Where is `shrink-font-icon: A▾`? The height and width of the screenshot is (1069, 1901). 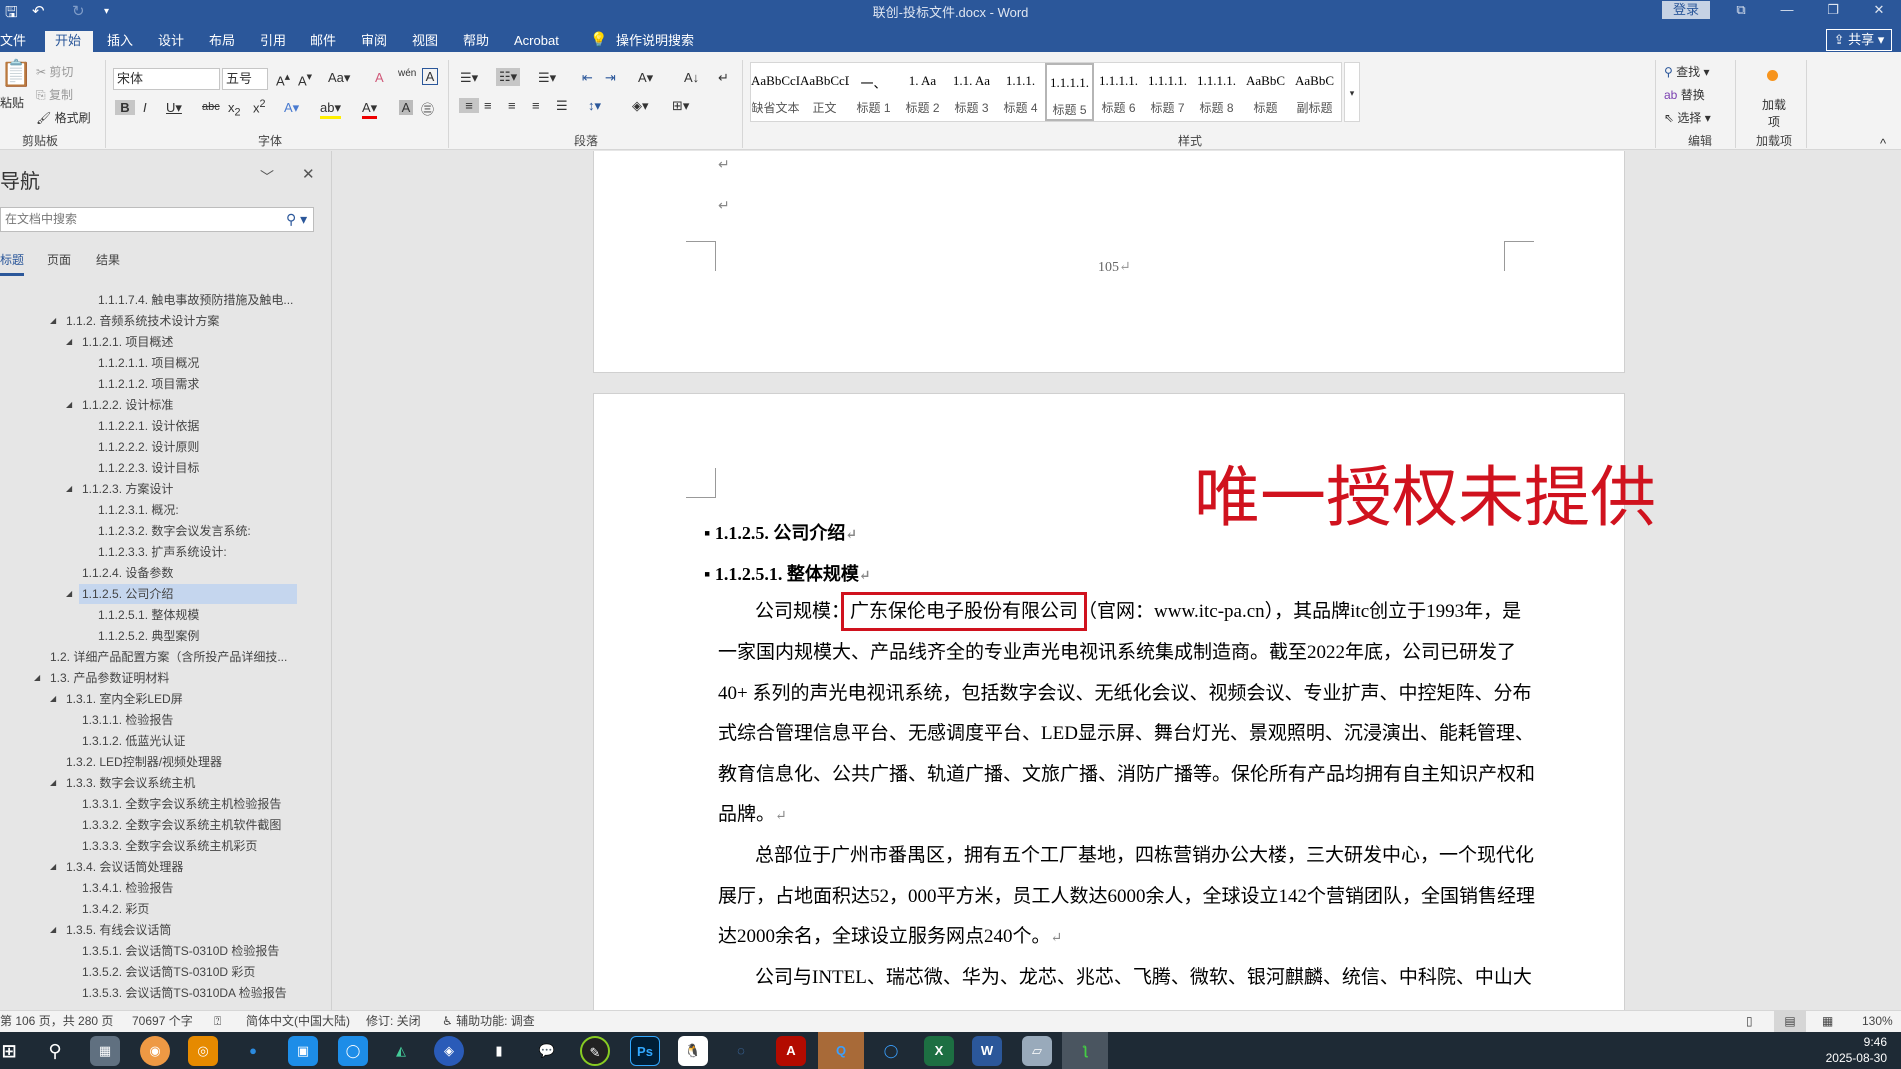
shrink-font-icon: A▾ is located at coordinates (305, 79).